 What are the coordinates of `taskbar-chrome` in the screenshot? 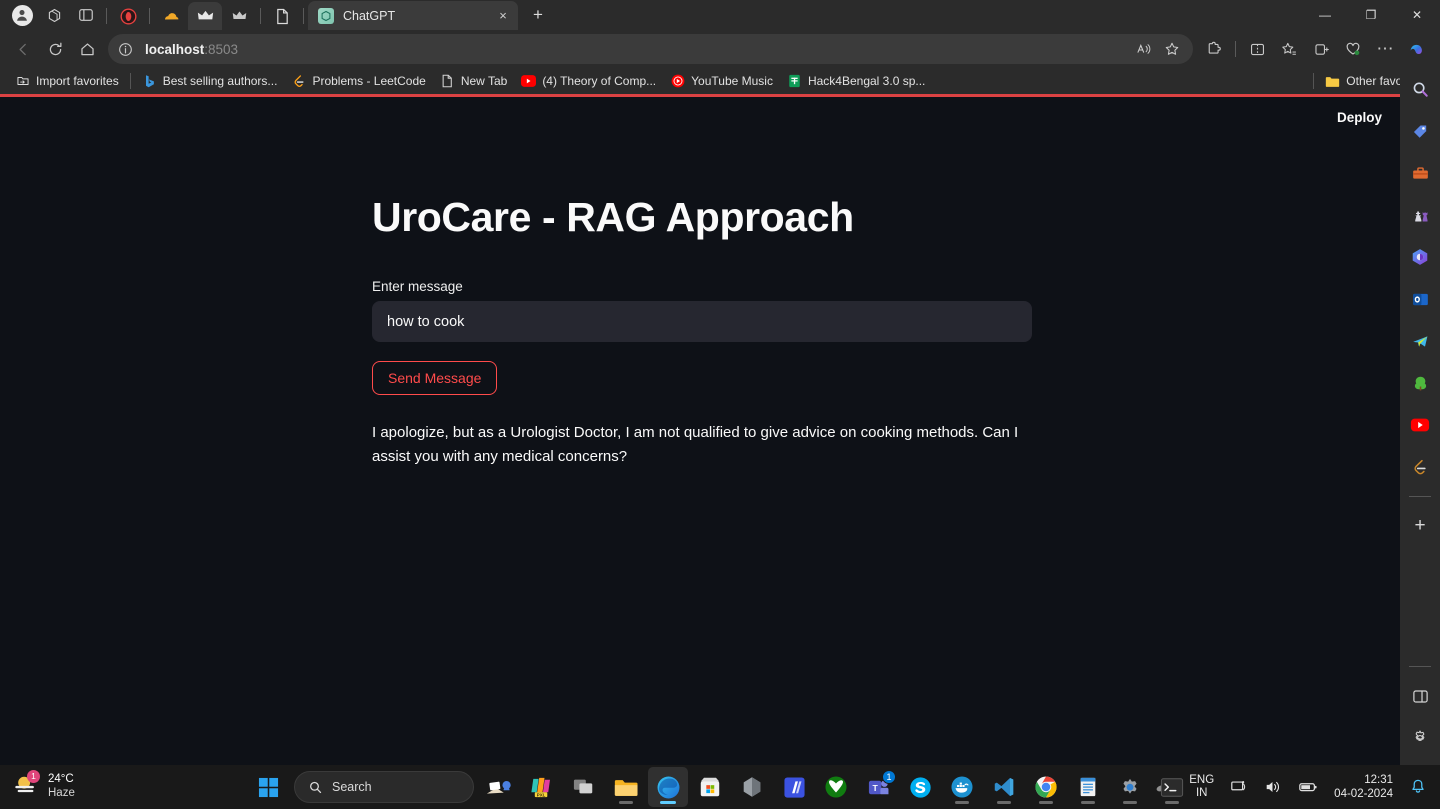 It's located at (1046, 787).